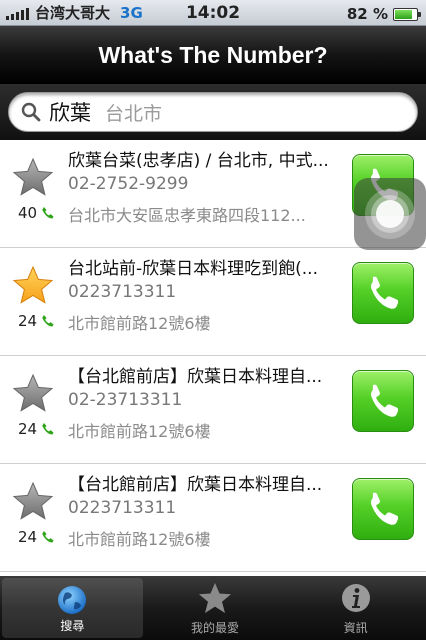 The height and width of the screenshot is (640, 426). I want to click on search-location-hint: 台北市, so click(134, 113).